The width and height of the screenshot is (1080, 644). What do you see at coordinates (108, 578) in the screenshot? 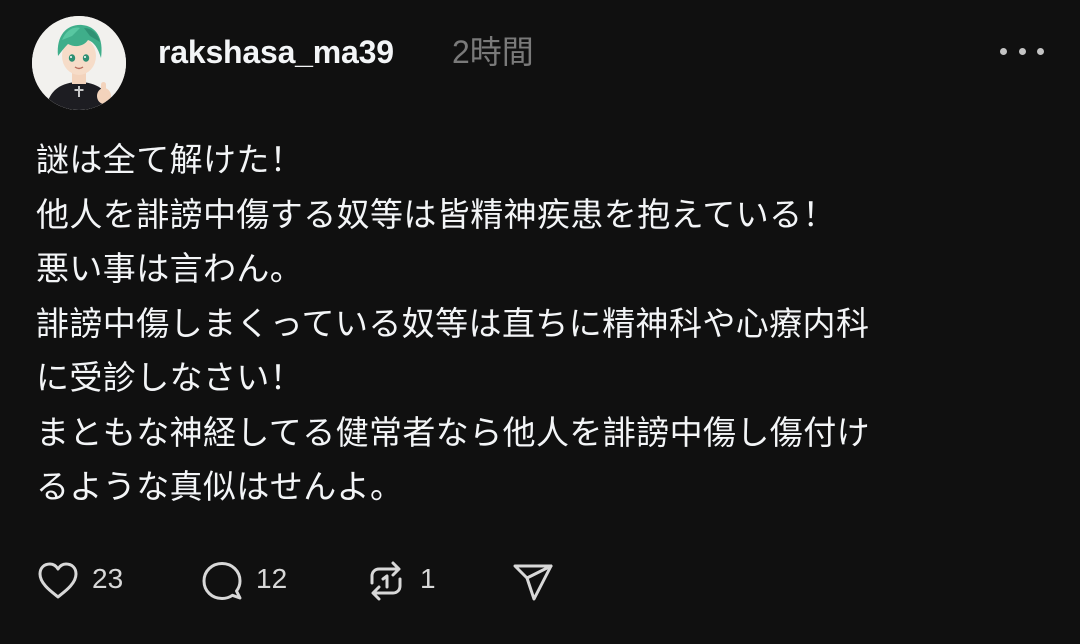
I see `like-count: 23` at bounding box center [108, 578].